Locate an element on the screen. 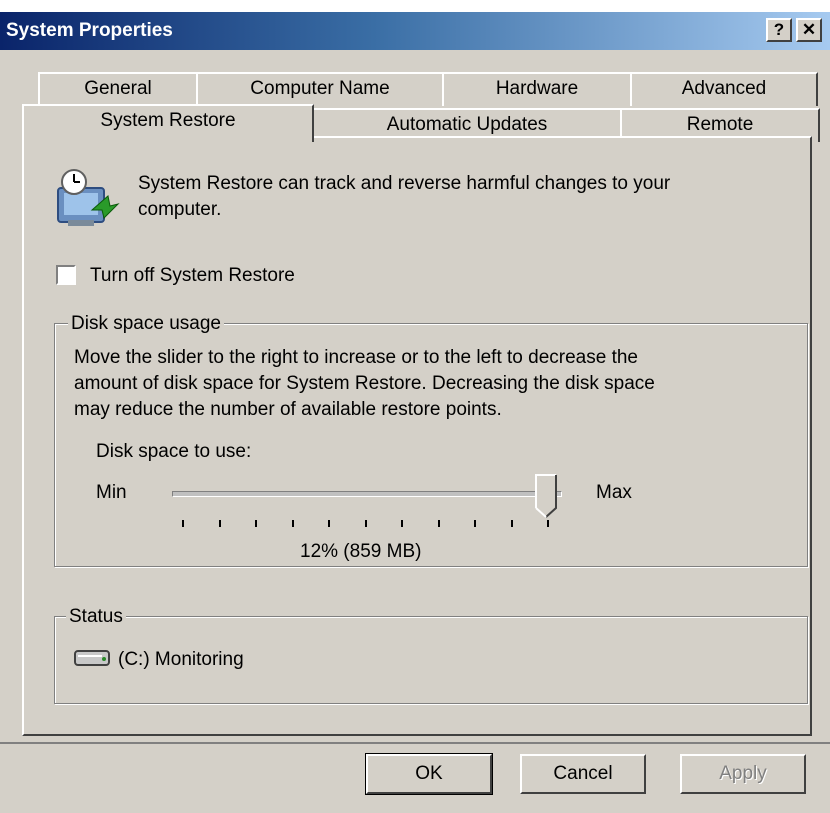  tab-system-restore: System Restore is located at coordinates (168, 123).